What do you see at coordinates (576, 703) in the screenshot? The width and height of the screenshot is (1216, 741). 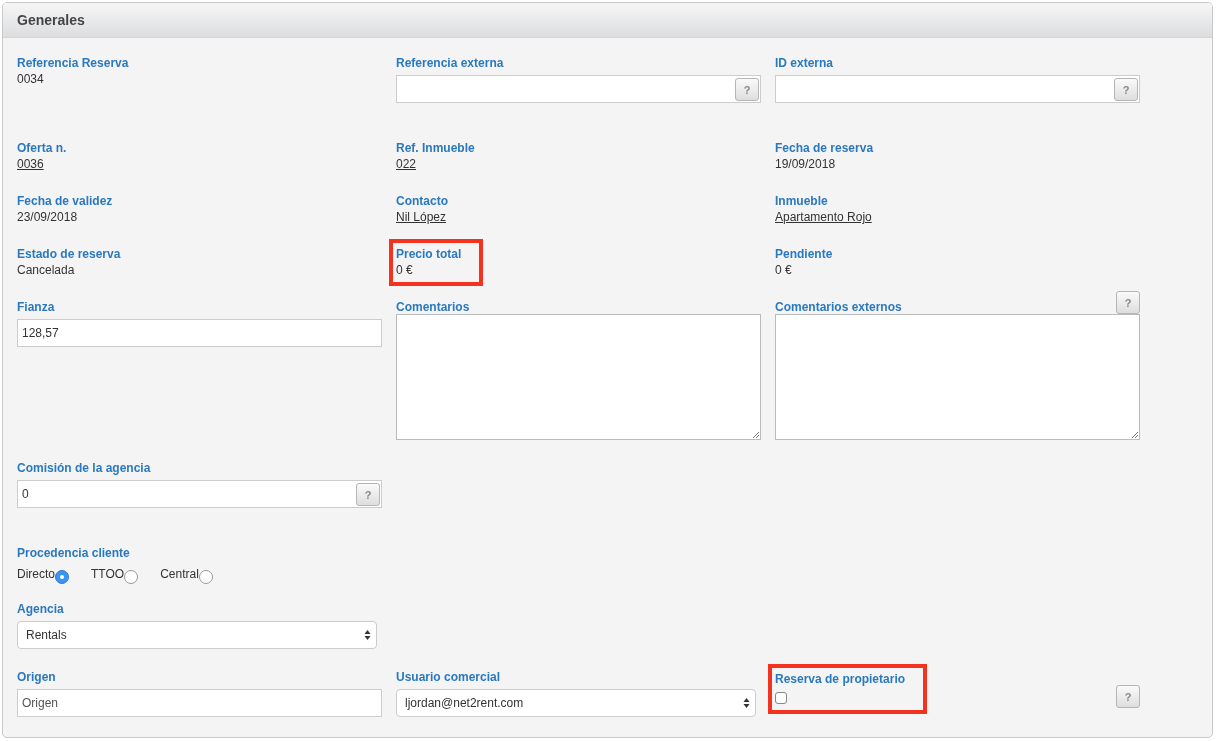 I see `select-field: ljordan@net2rent.com` at bounding box center [576, 703].